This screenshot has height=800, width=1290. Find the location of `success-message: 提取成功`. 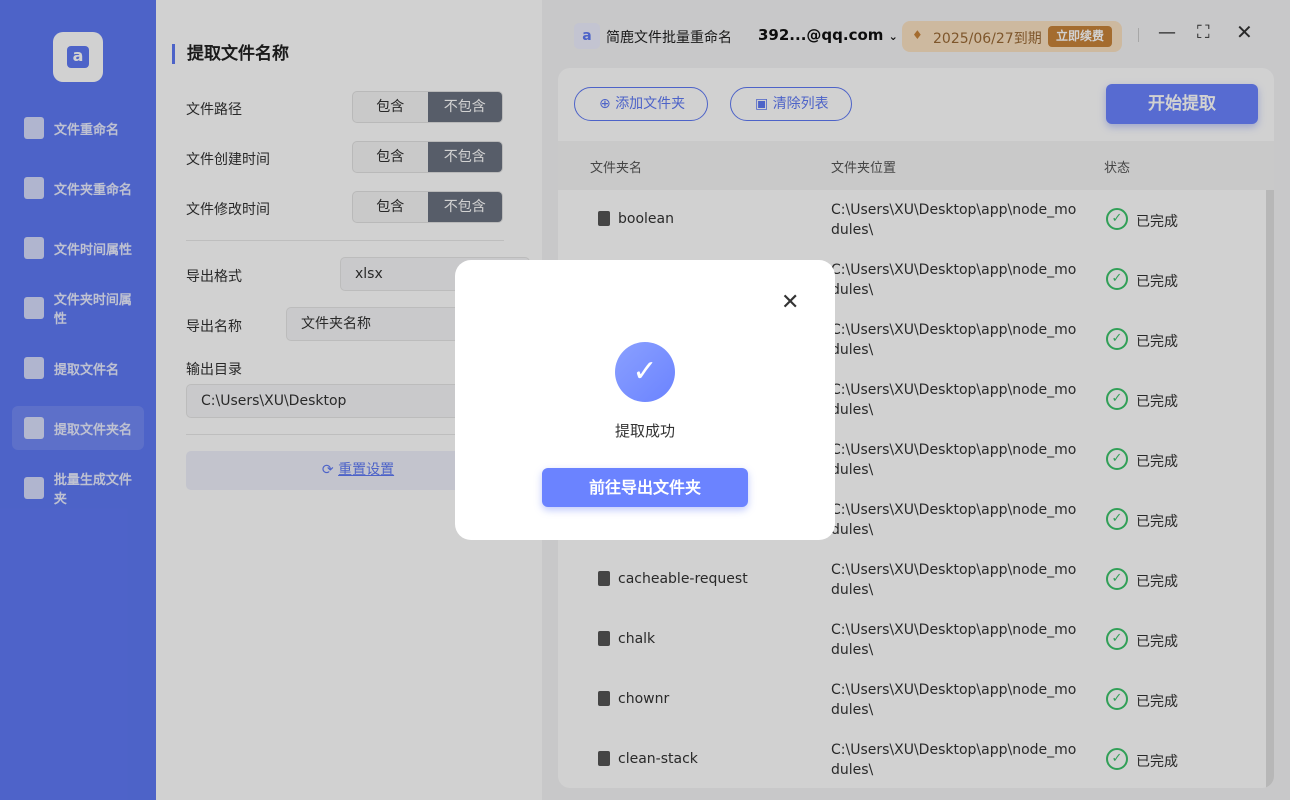

success-message: 提取成功 is located at coordinates (644, 431).